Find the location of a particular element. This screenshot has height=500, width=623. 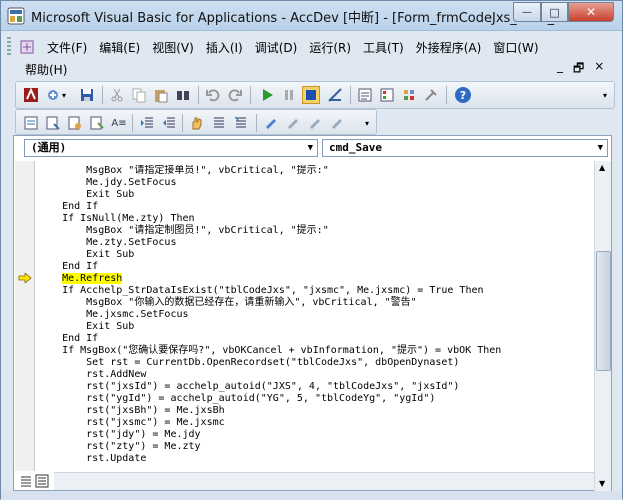

save-button is located at coordinates (87, 95).